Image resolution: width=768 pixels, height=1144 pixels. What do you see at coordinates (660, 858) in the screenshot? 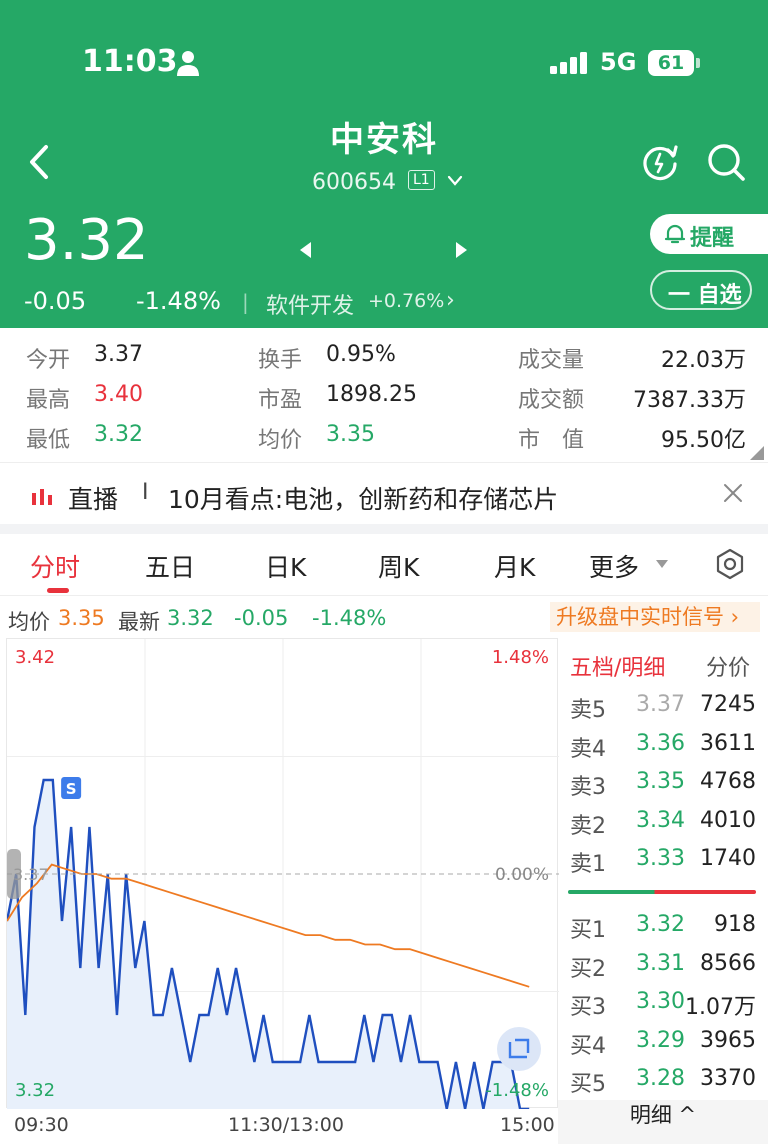
I see `ask-price: 3.33` at bounding box center [660, 858].